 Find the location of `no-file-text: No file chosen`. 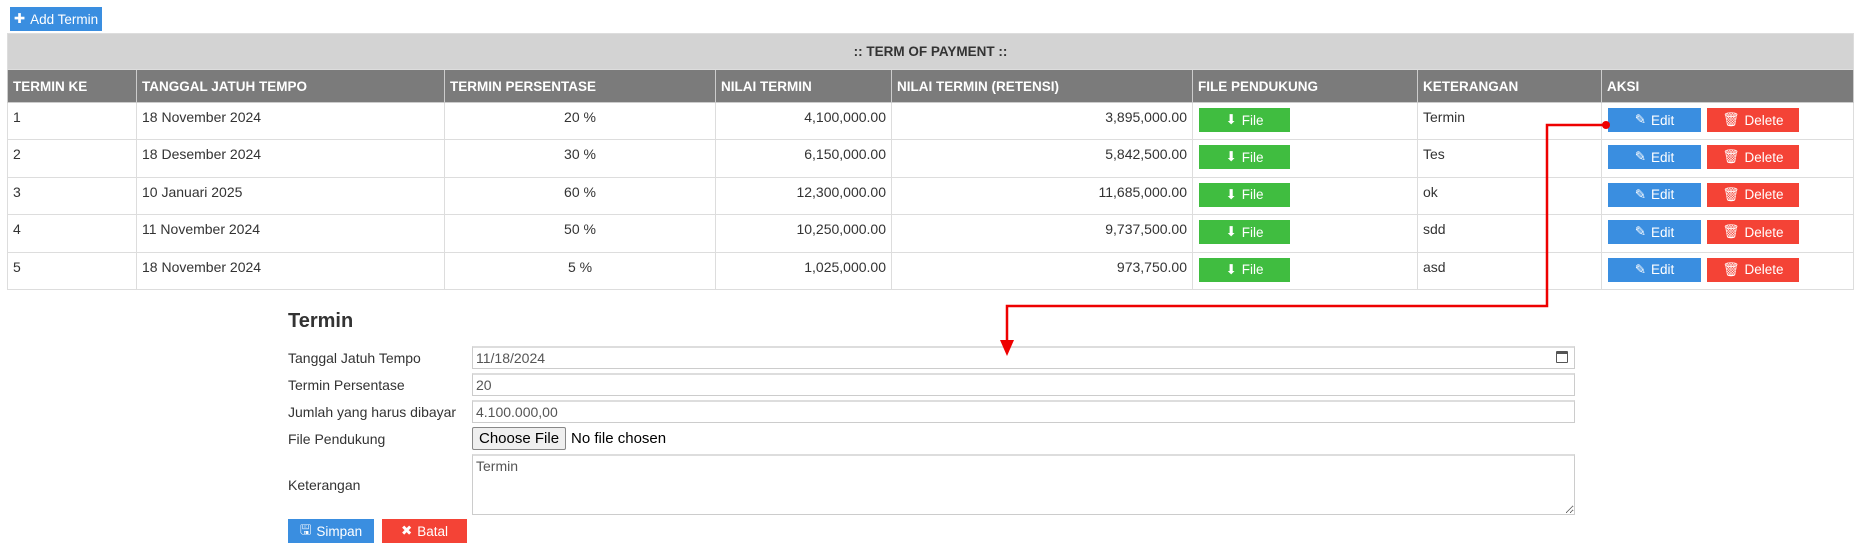

no-file-text: No file chosen is located at coordinates (619, 438).